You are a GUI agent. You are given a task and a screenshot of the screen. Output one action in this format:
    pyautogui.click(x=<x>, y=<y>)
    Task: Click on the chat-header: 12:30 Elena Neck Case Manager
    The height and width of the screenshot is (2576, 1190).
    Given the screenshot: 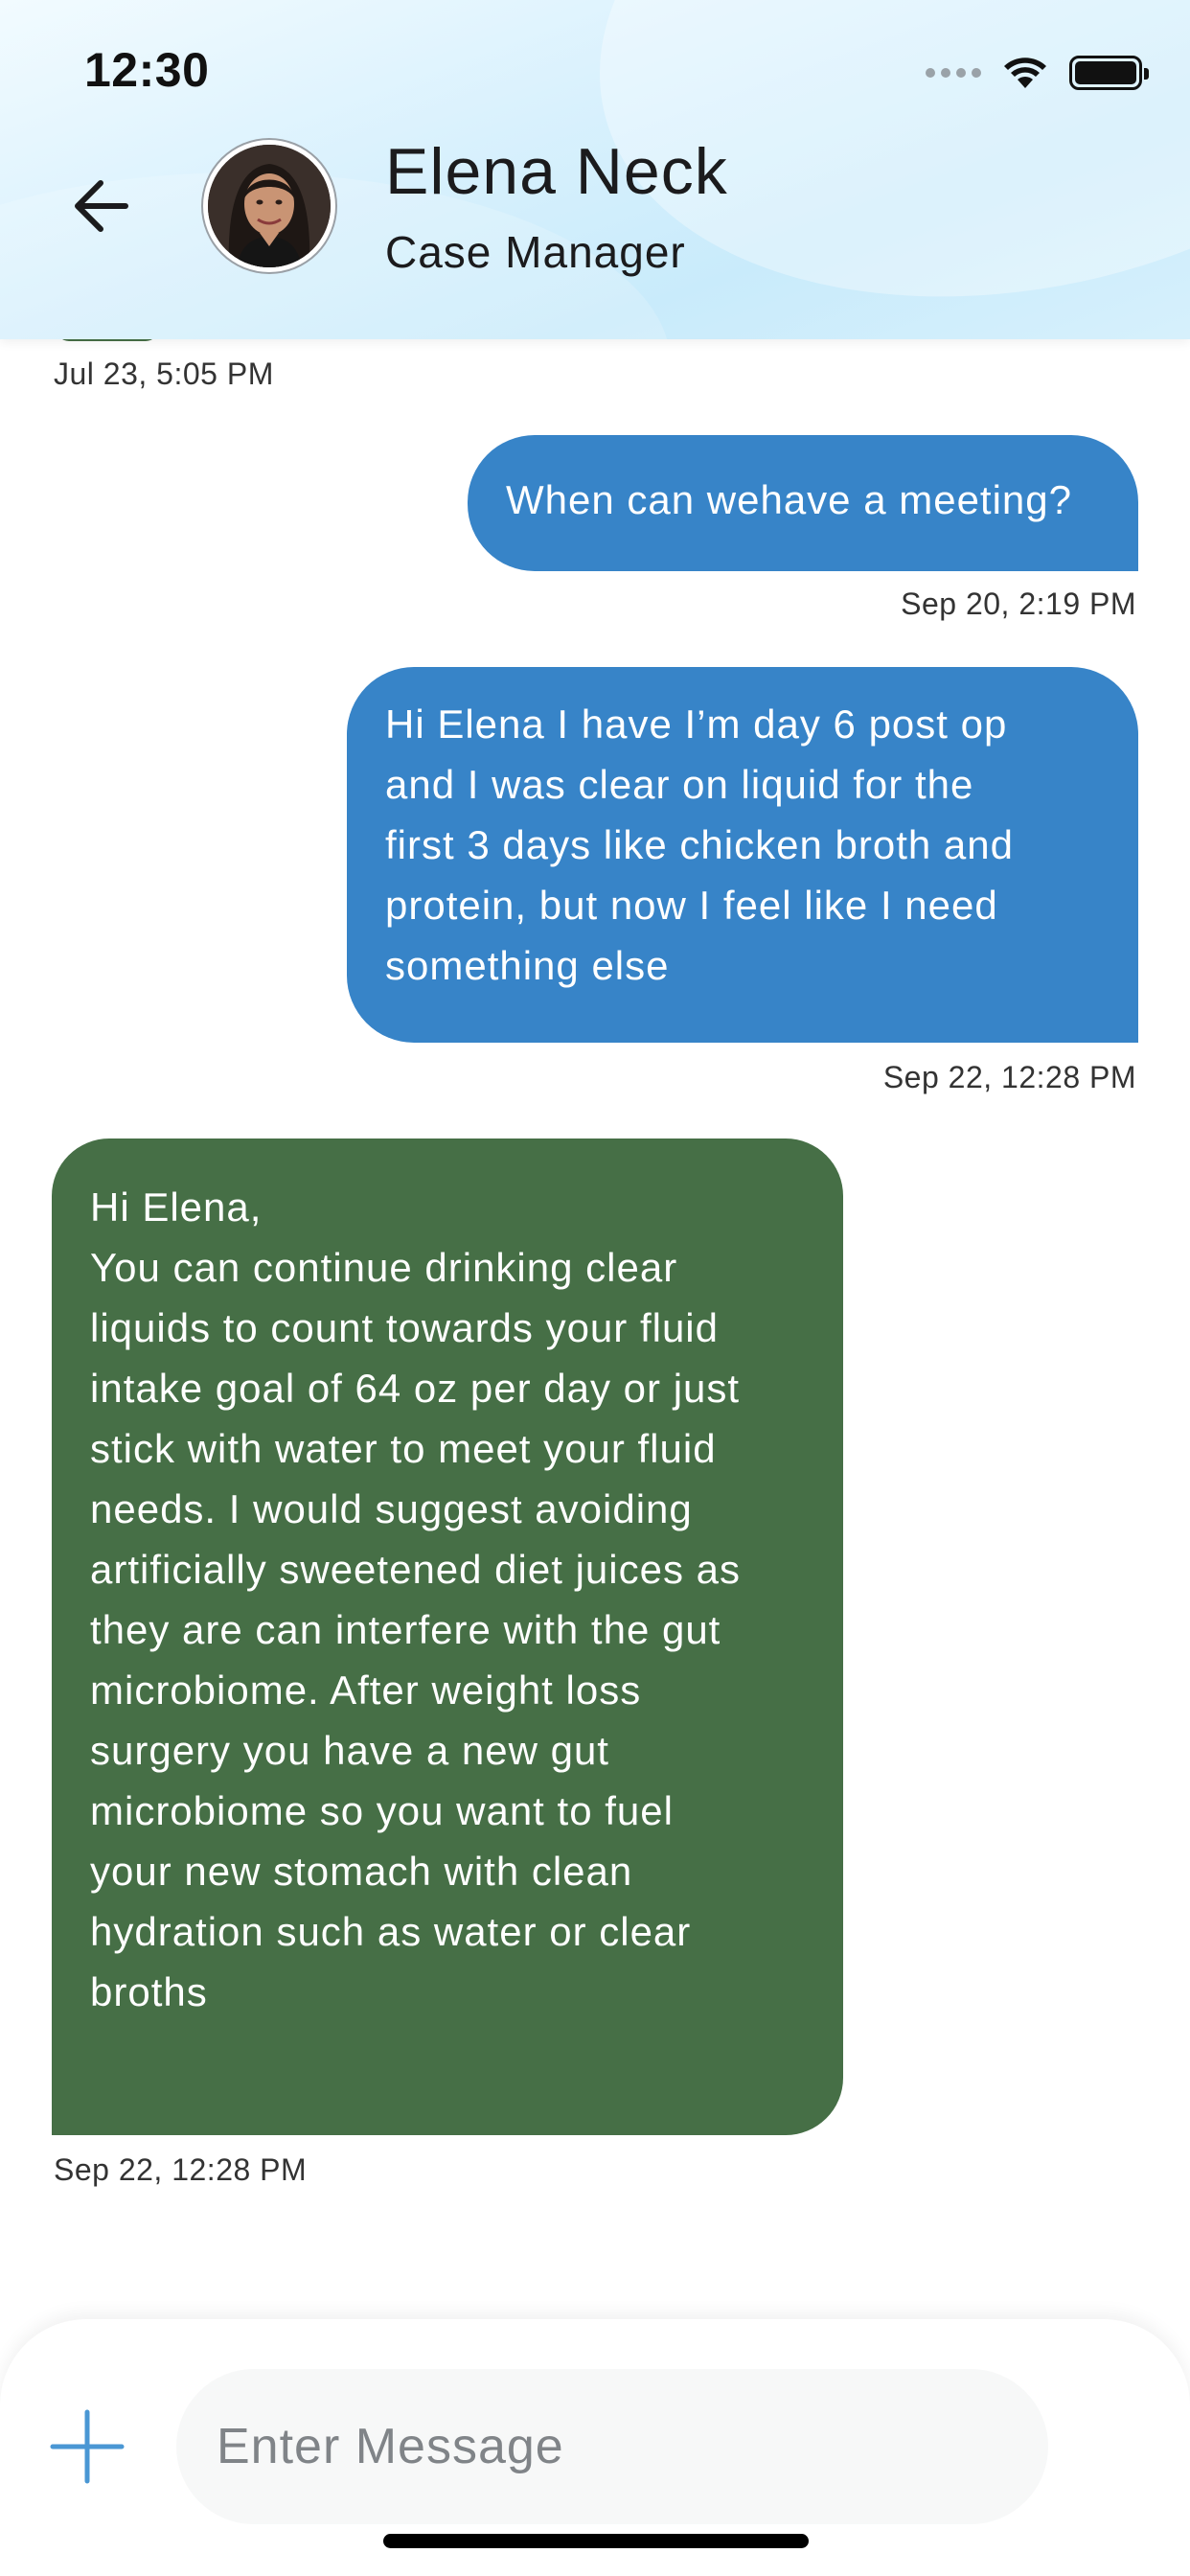 What is the action you would take?
    pyautogui.click(x=595, y=169)
    